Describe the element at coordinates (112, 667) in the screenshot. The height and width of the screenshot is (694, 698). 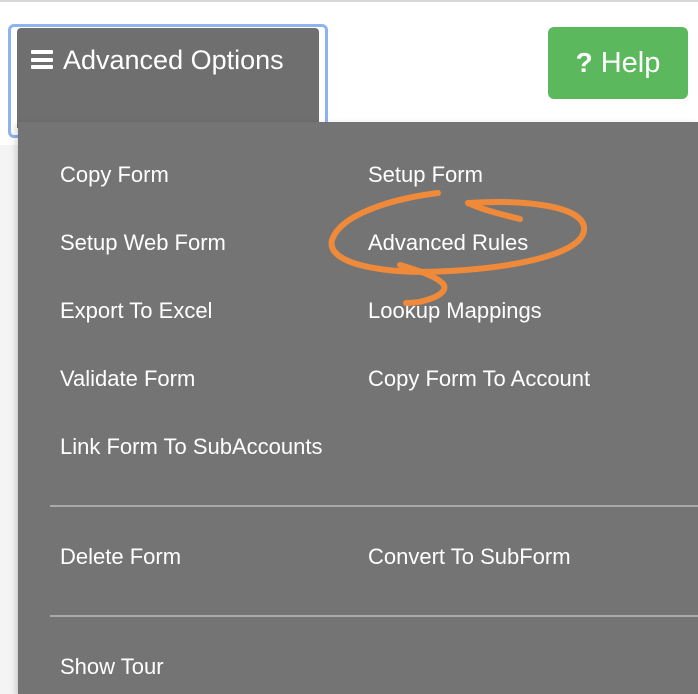
I see `menu-item-show-tour: Show Tour` at that location.